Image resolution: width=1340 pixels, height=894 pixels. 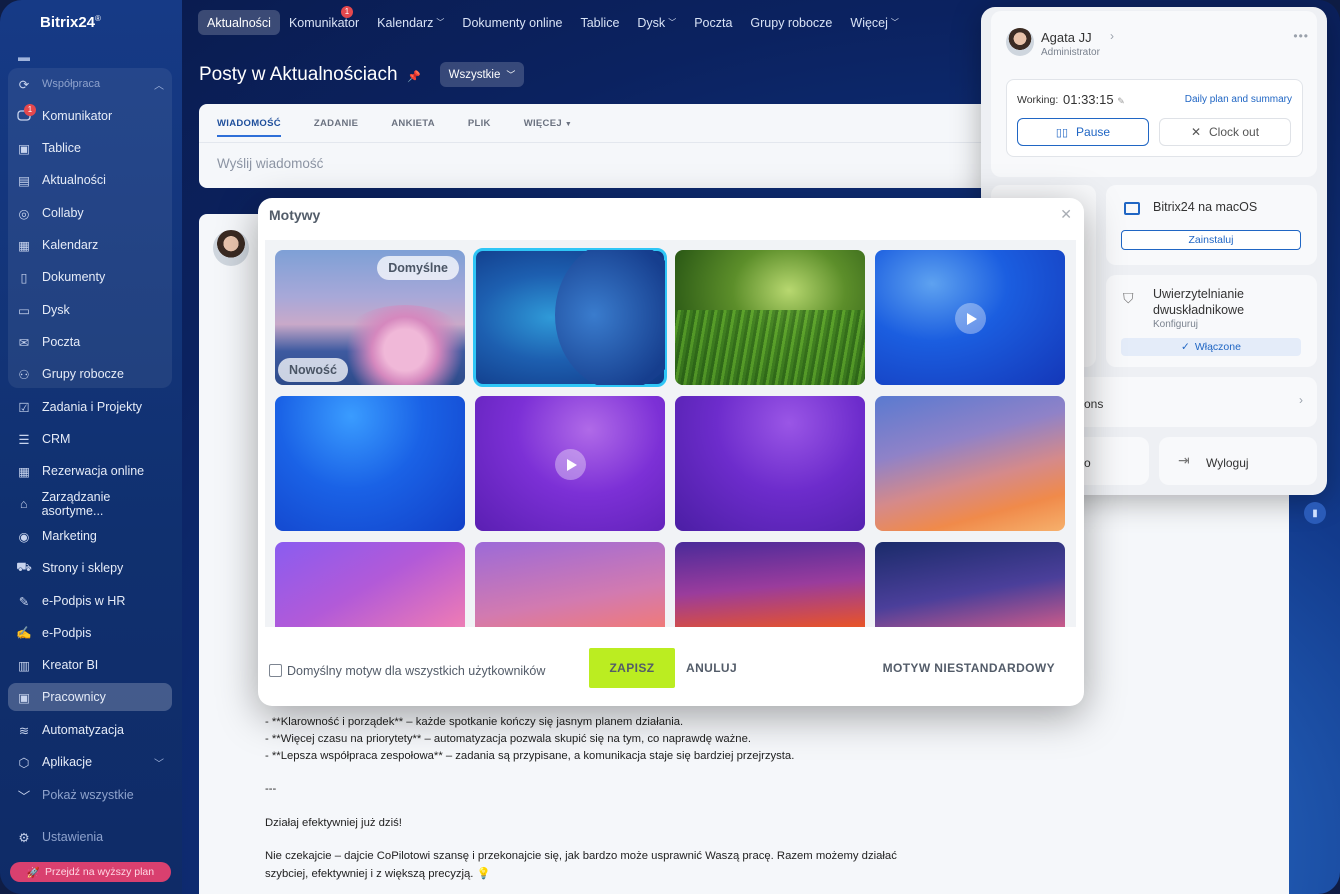 What do you see at coordinates (770, 317) in the screenshot?
I see `theme-tile-grass` at bounding box center [770, 317].